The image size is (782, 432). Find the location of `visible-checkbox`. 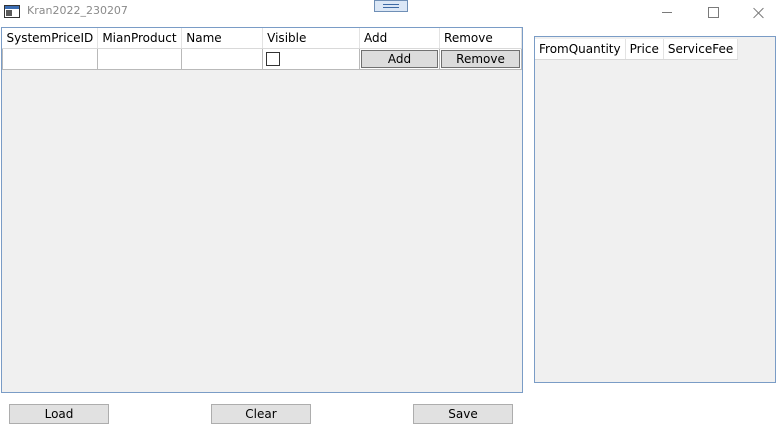

visible-checkbox is located at coordinates (273, 58).